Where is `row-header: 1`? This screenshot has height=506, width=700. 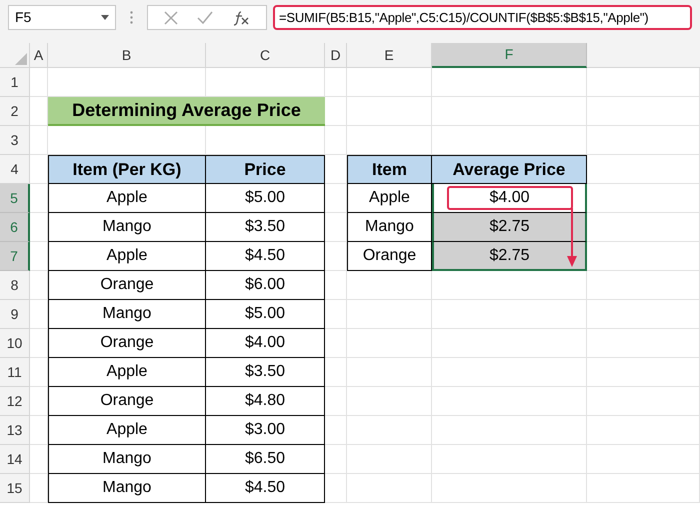 row-header: 1 is located at coordinates (15, 82).